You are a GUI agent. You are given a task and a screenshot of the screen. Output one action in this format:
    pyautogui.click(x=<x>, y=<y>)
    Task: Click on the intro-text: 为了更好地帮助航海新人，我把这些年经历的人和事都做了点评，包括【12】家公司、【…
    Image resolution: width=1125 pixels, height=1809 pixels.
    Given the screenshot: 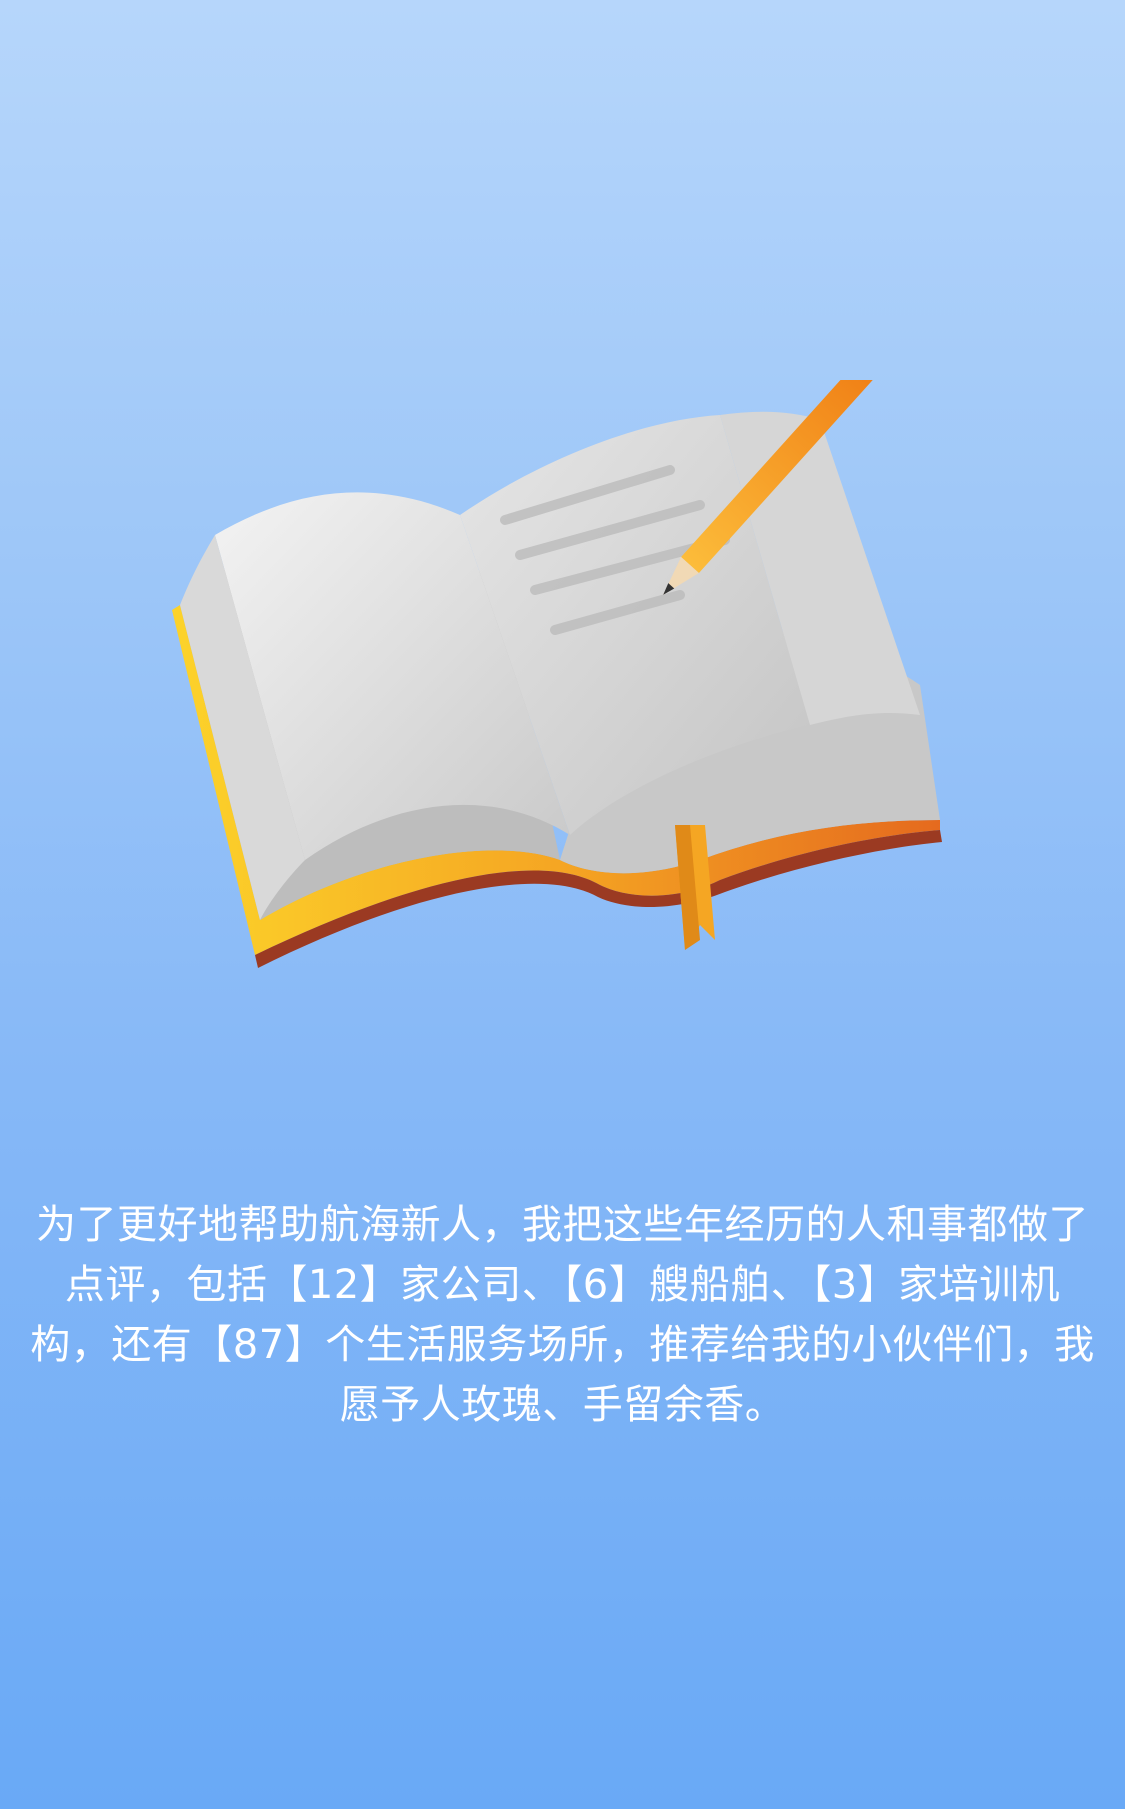 What is the action you would take?
    pyautogui.click(x=562, y=1315)
    